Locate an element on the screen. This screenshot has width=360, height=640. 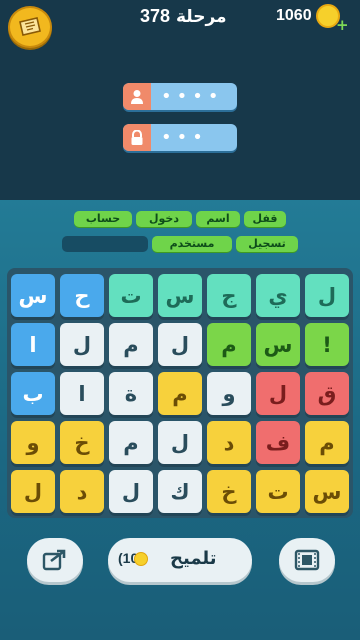
letter-tile: ك is located at coordinates (180, 491).